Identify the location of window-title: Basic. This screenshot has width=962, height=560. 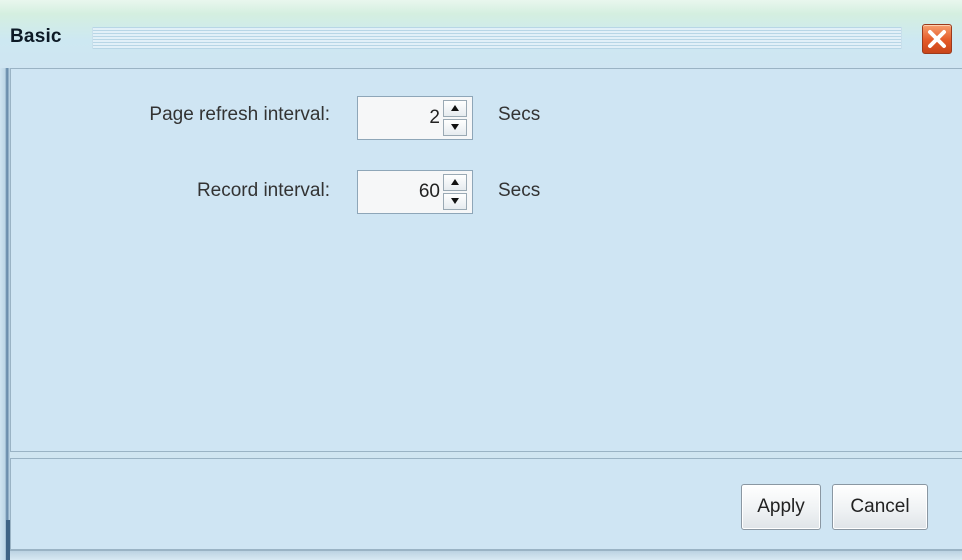
(36, 36).